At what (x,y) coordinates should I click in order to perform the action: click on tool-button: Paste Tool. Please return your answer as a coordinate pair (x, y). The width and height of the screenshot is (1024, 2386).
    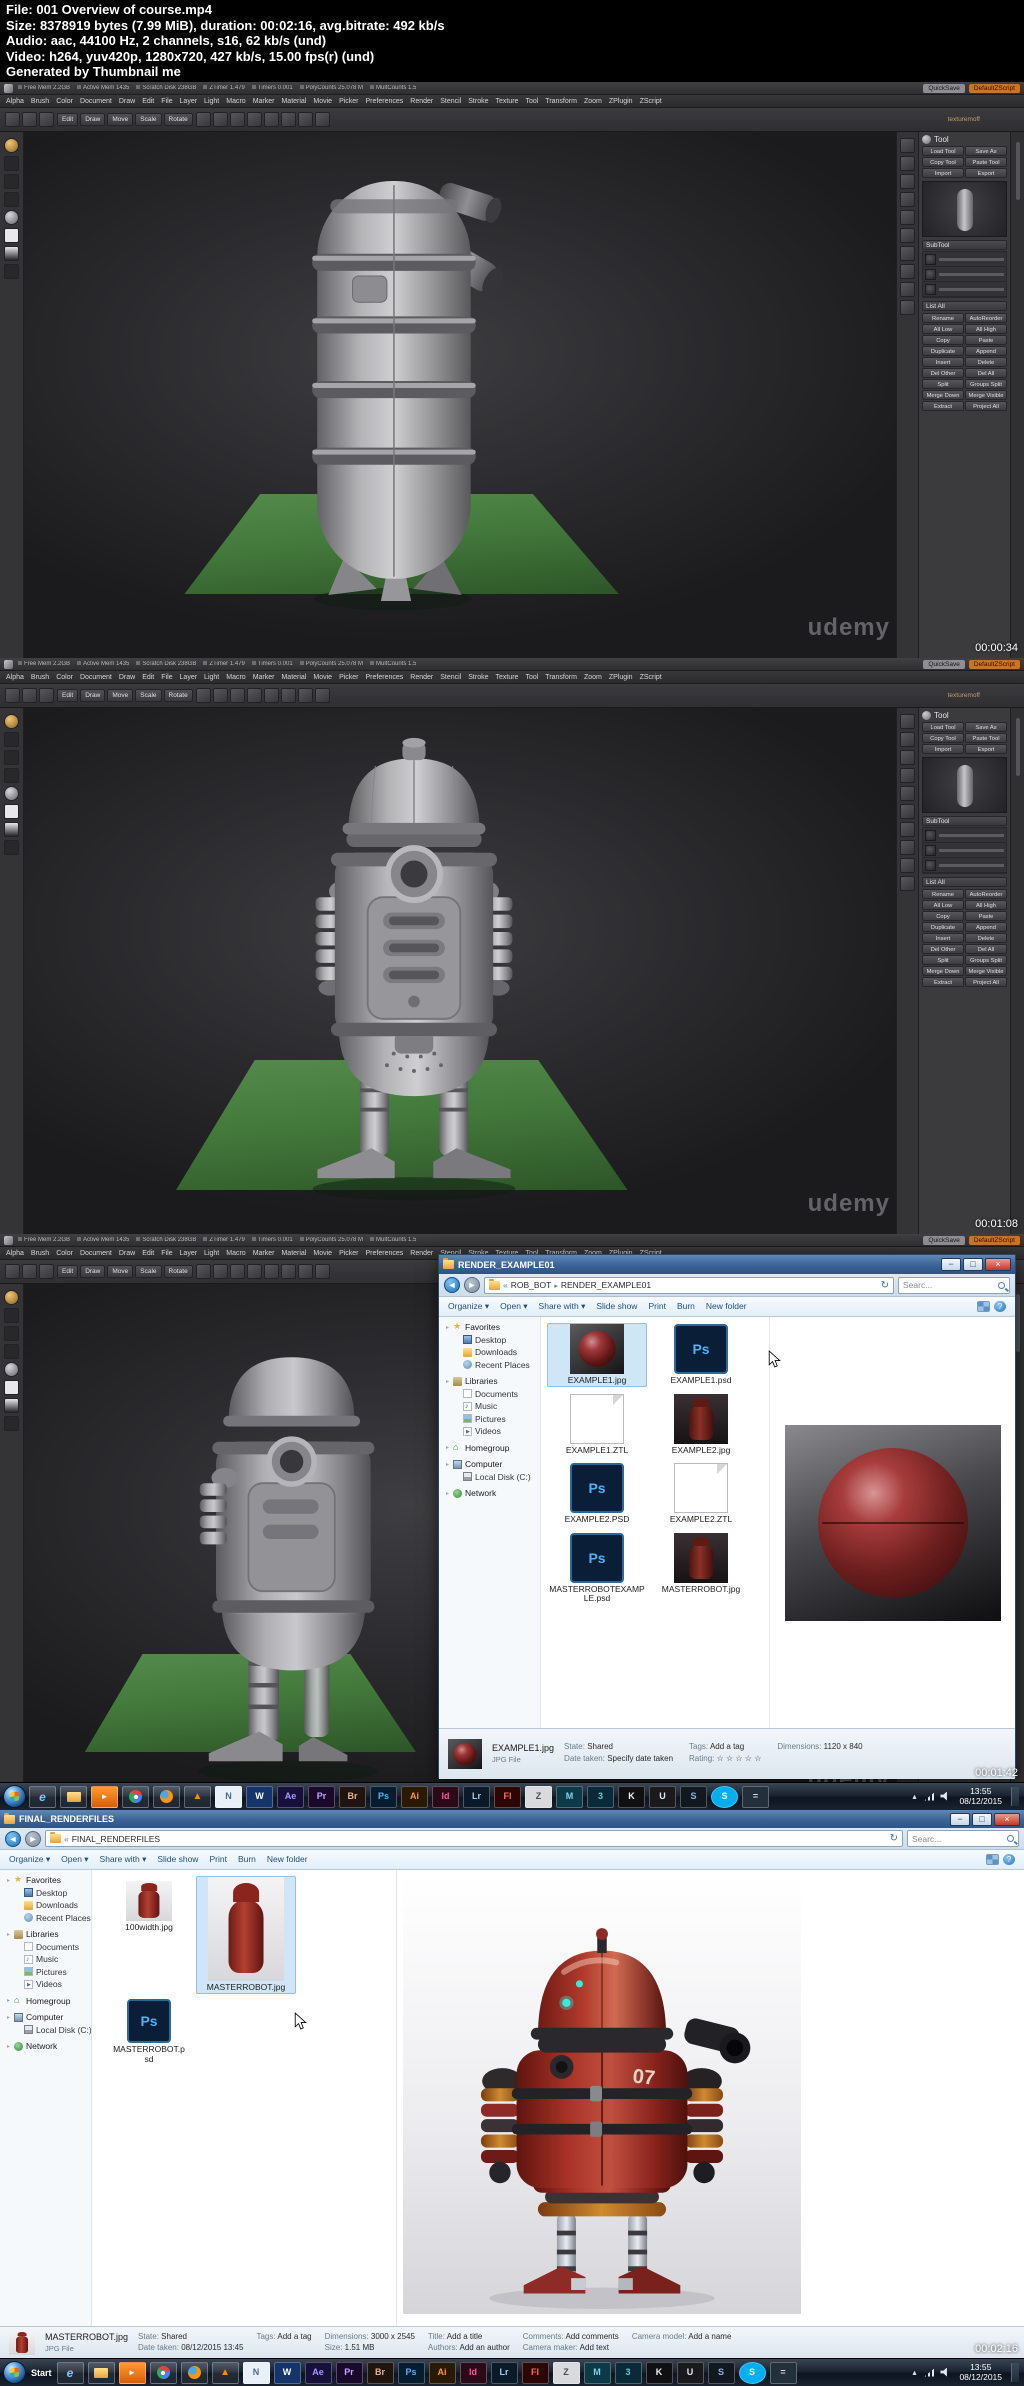
    Looking at the image, I should click on (986, 738).